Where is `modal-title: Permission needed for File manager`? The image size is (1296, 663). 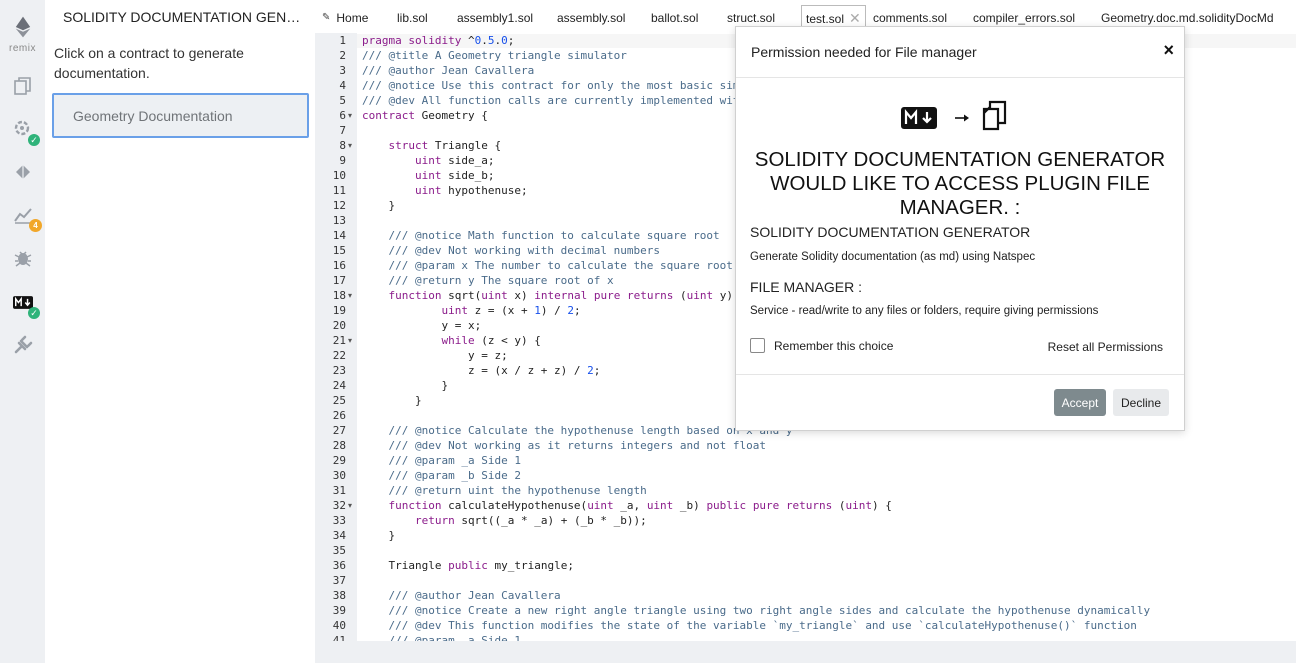
modal-title: Permission needed for File manager is located at coordinates (864, 52).